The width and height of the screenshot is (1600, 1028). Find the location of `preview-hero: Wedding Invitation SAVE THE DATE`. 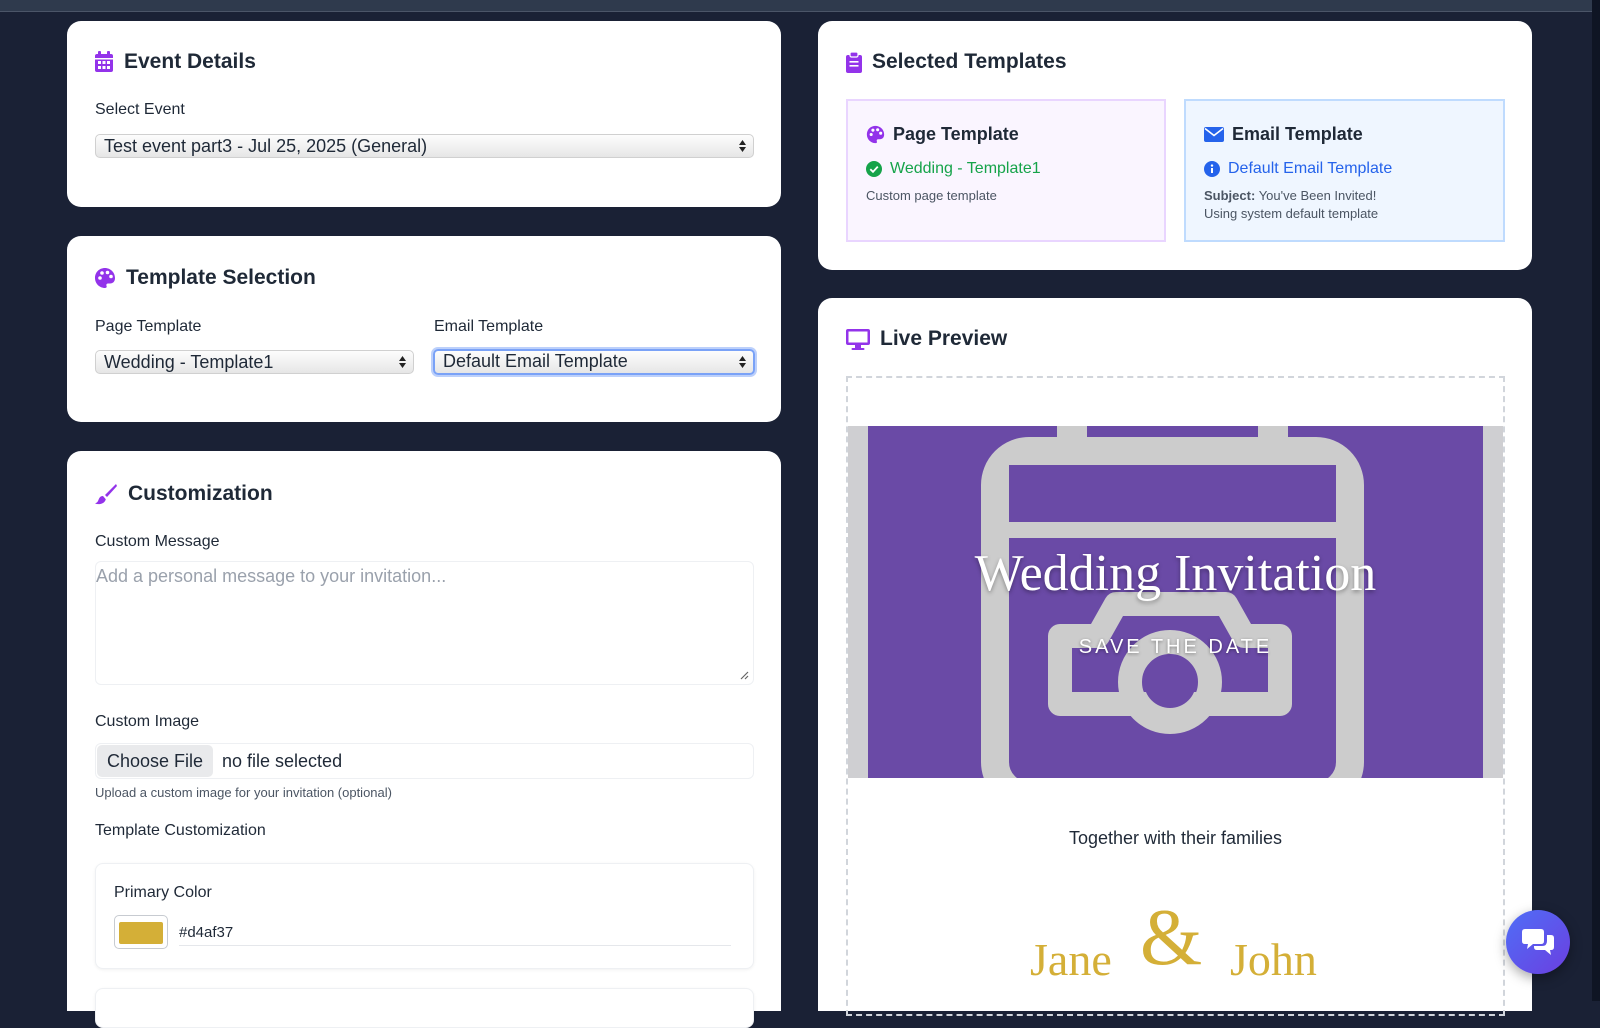

preview-hero: Wedding Invitation SAVE THE DATE is located at coordinates (1175, 602).